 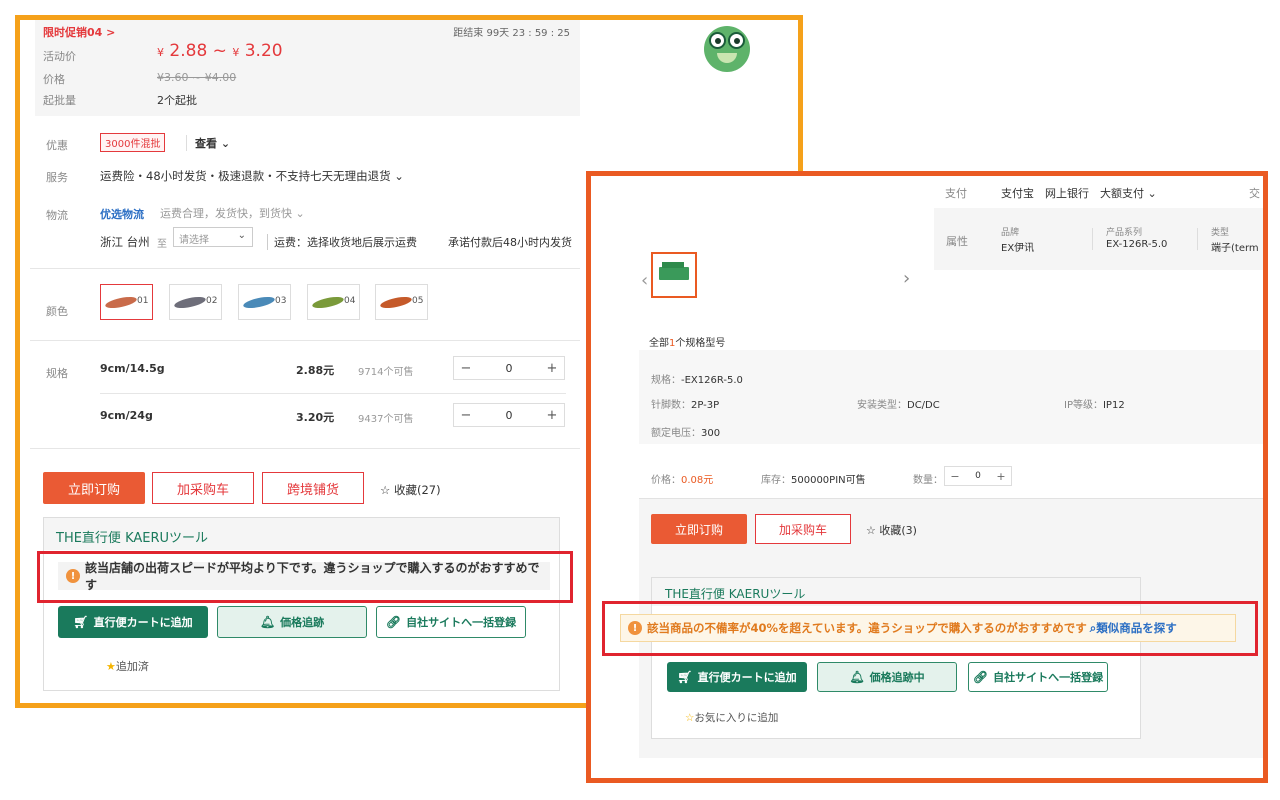 What do you see at coordinates (220, 51) in the screenshot?
I see `activity-price: ¥ 2.88 ~ ¥ 3.20` at bounding box center [220, 51].